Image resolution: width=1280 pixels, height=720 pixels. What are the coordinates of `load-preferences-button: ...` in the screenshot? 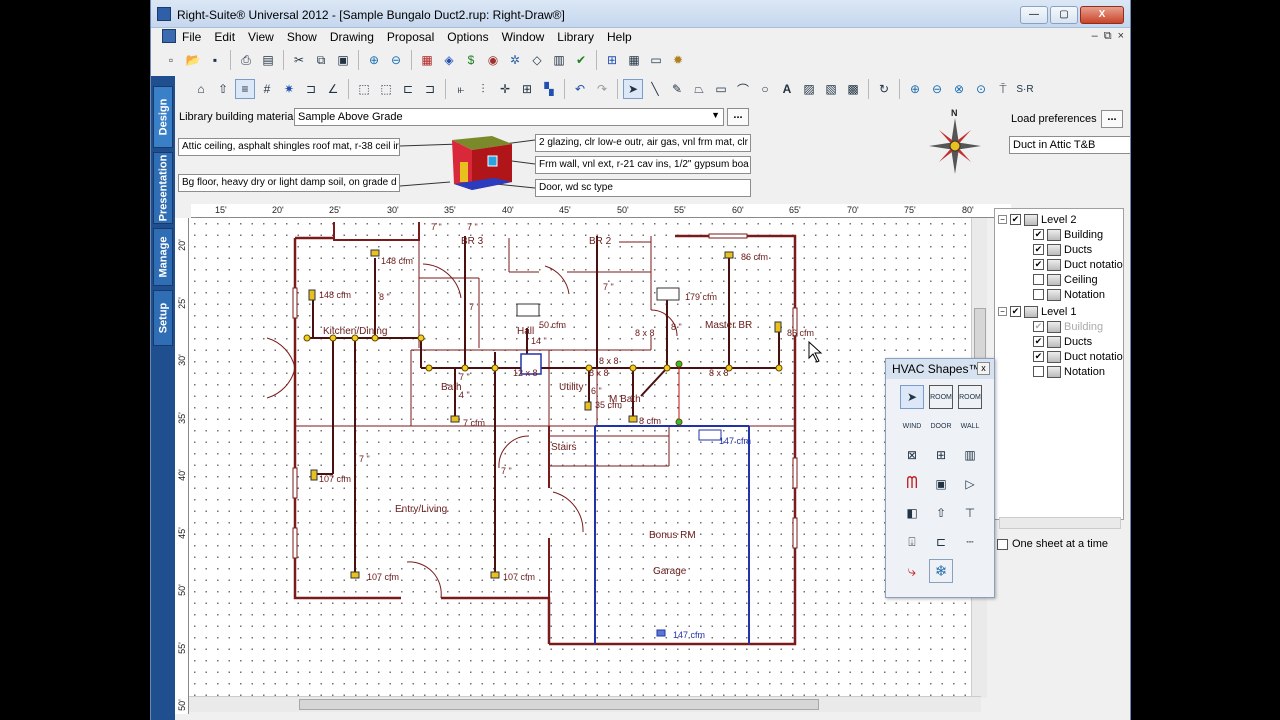 It's located at (1112, 119).